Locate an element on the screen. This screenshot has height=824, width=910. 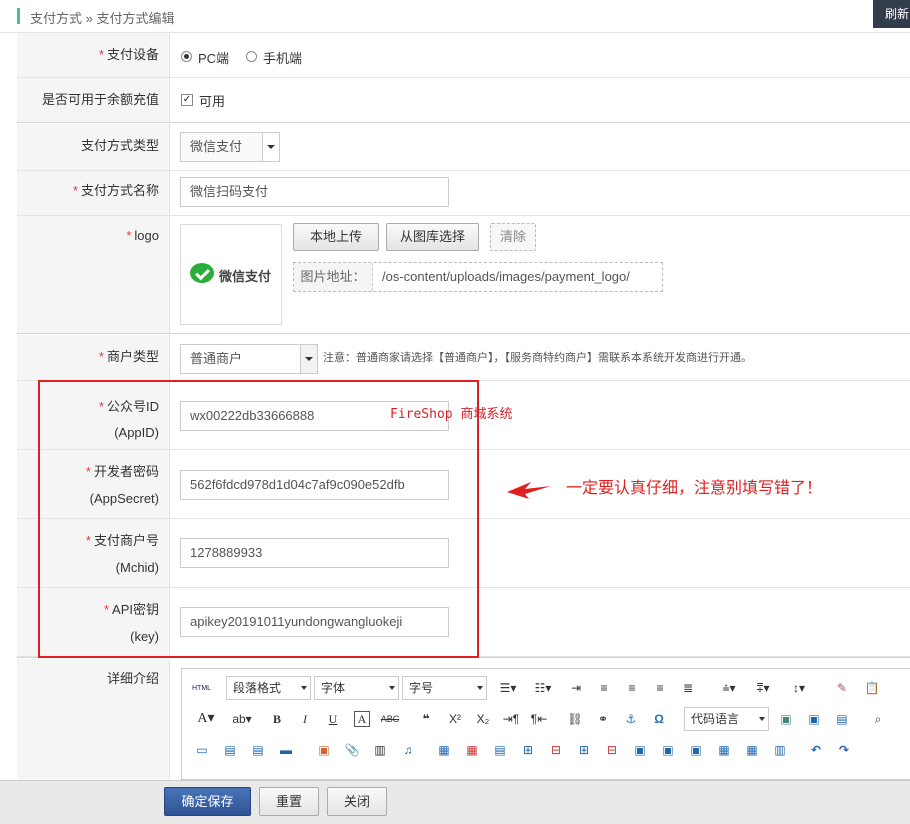
link-icon: ⛓ is located at coordinates (575, 719).